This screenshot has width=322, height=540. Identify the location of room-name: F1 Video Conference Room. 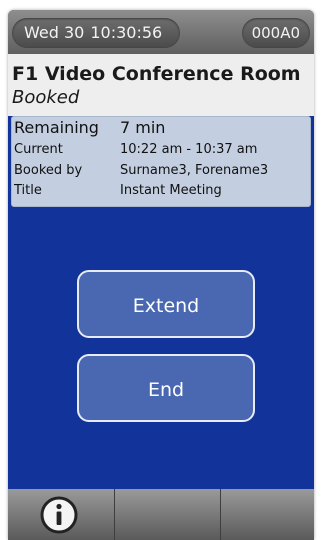
(156, 74).